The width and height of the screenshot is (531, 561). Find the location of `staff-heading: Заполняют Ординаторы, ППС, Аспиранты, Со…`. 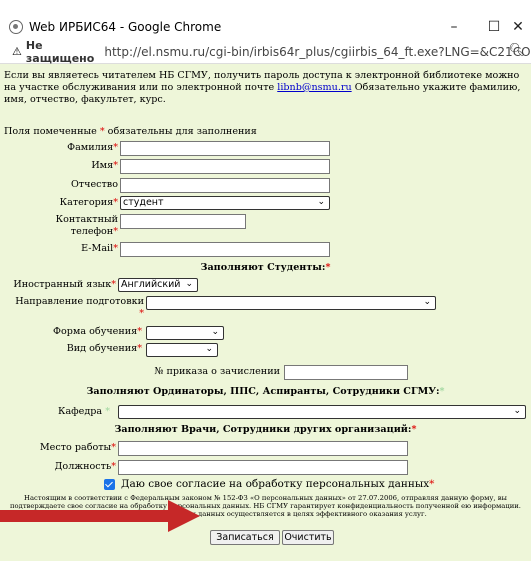

staff-heading: Заполняют Ординаторы, ППС, Аспиранты, Со… is located at coordinates (265, 391).